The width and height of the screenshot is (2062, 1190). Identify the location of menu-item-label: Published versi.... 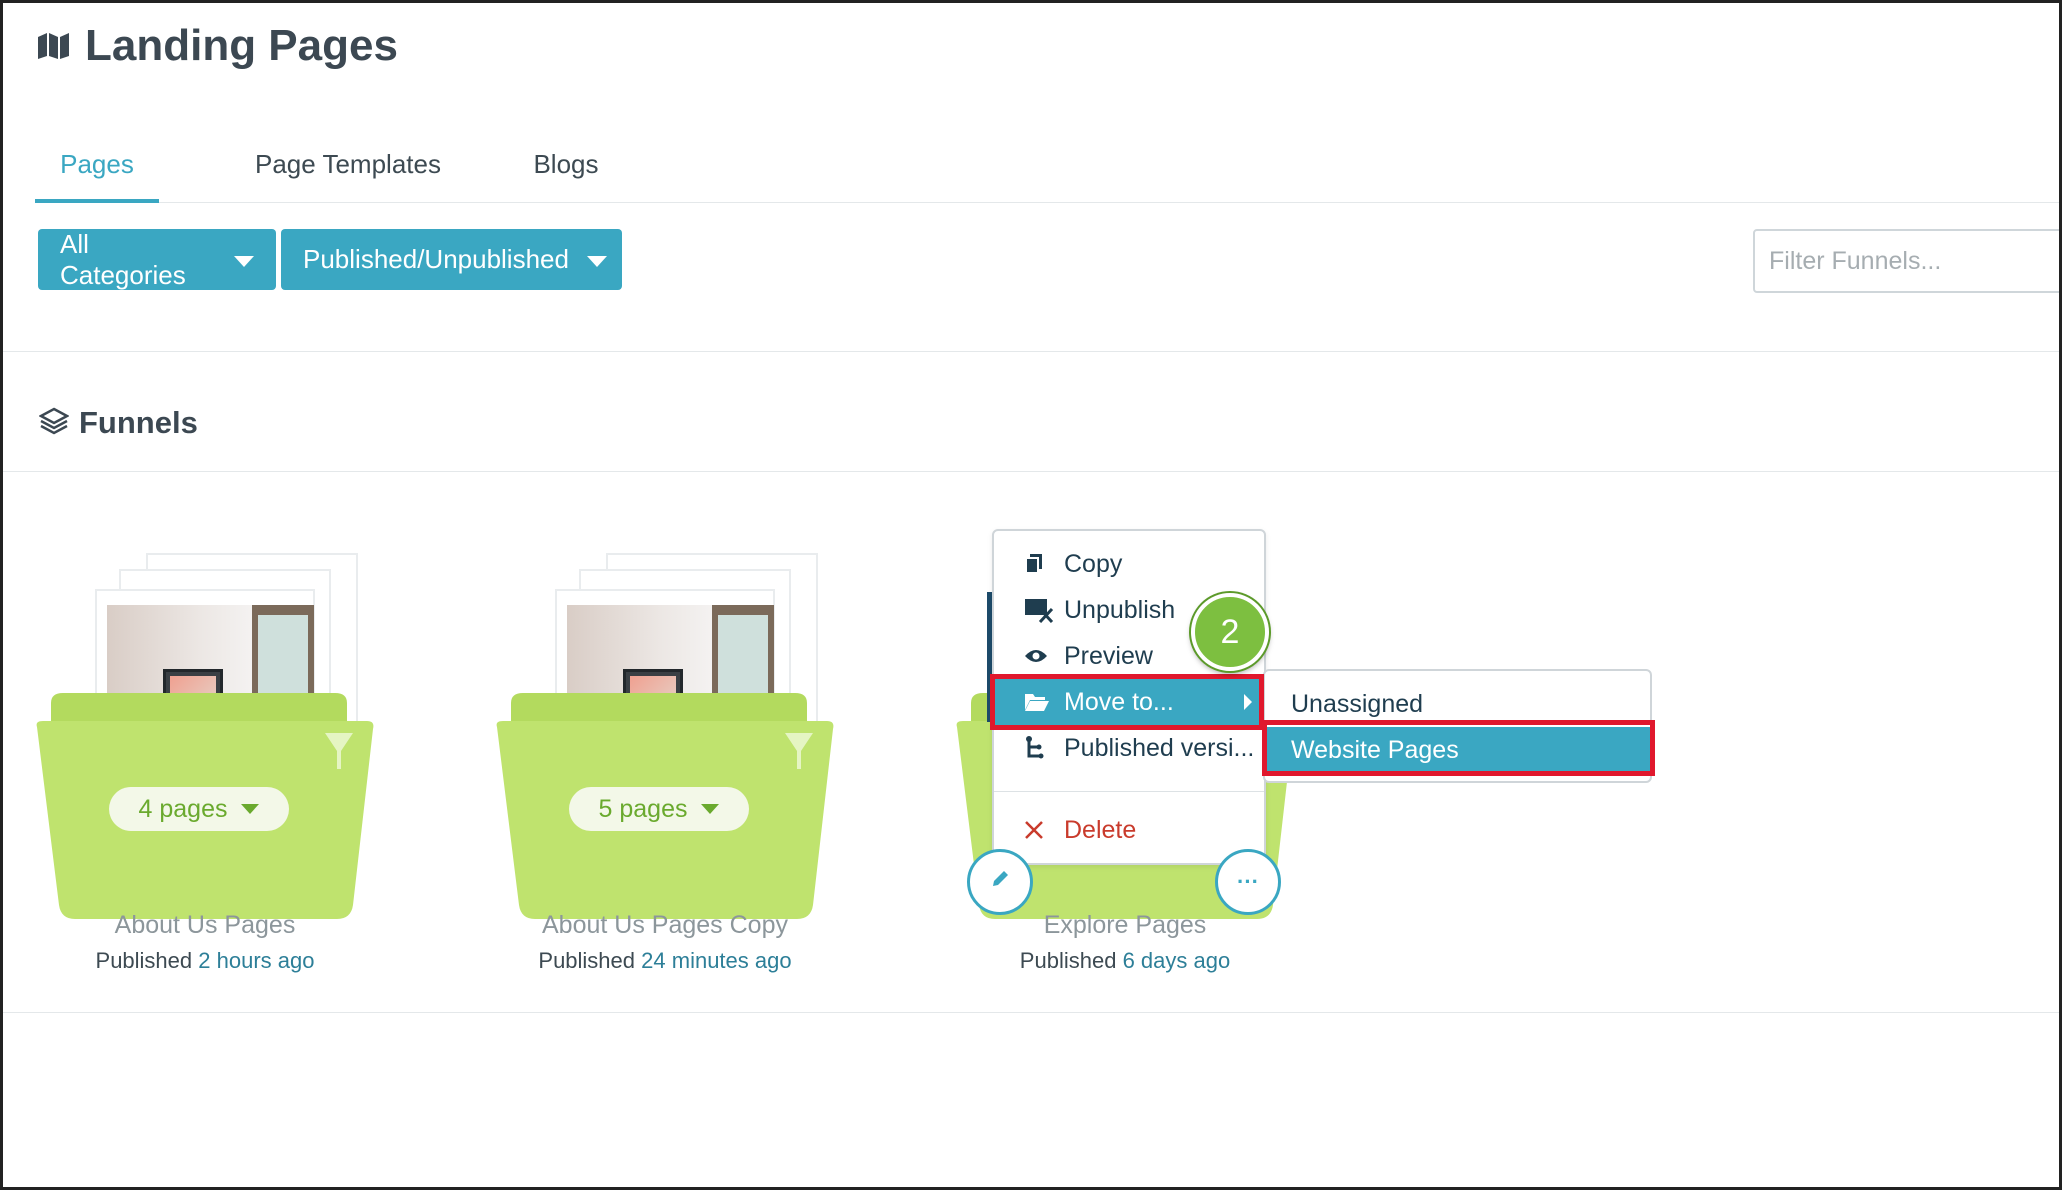
(1159, 747).